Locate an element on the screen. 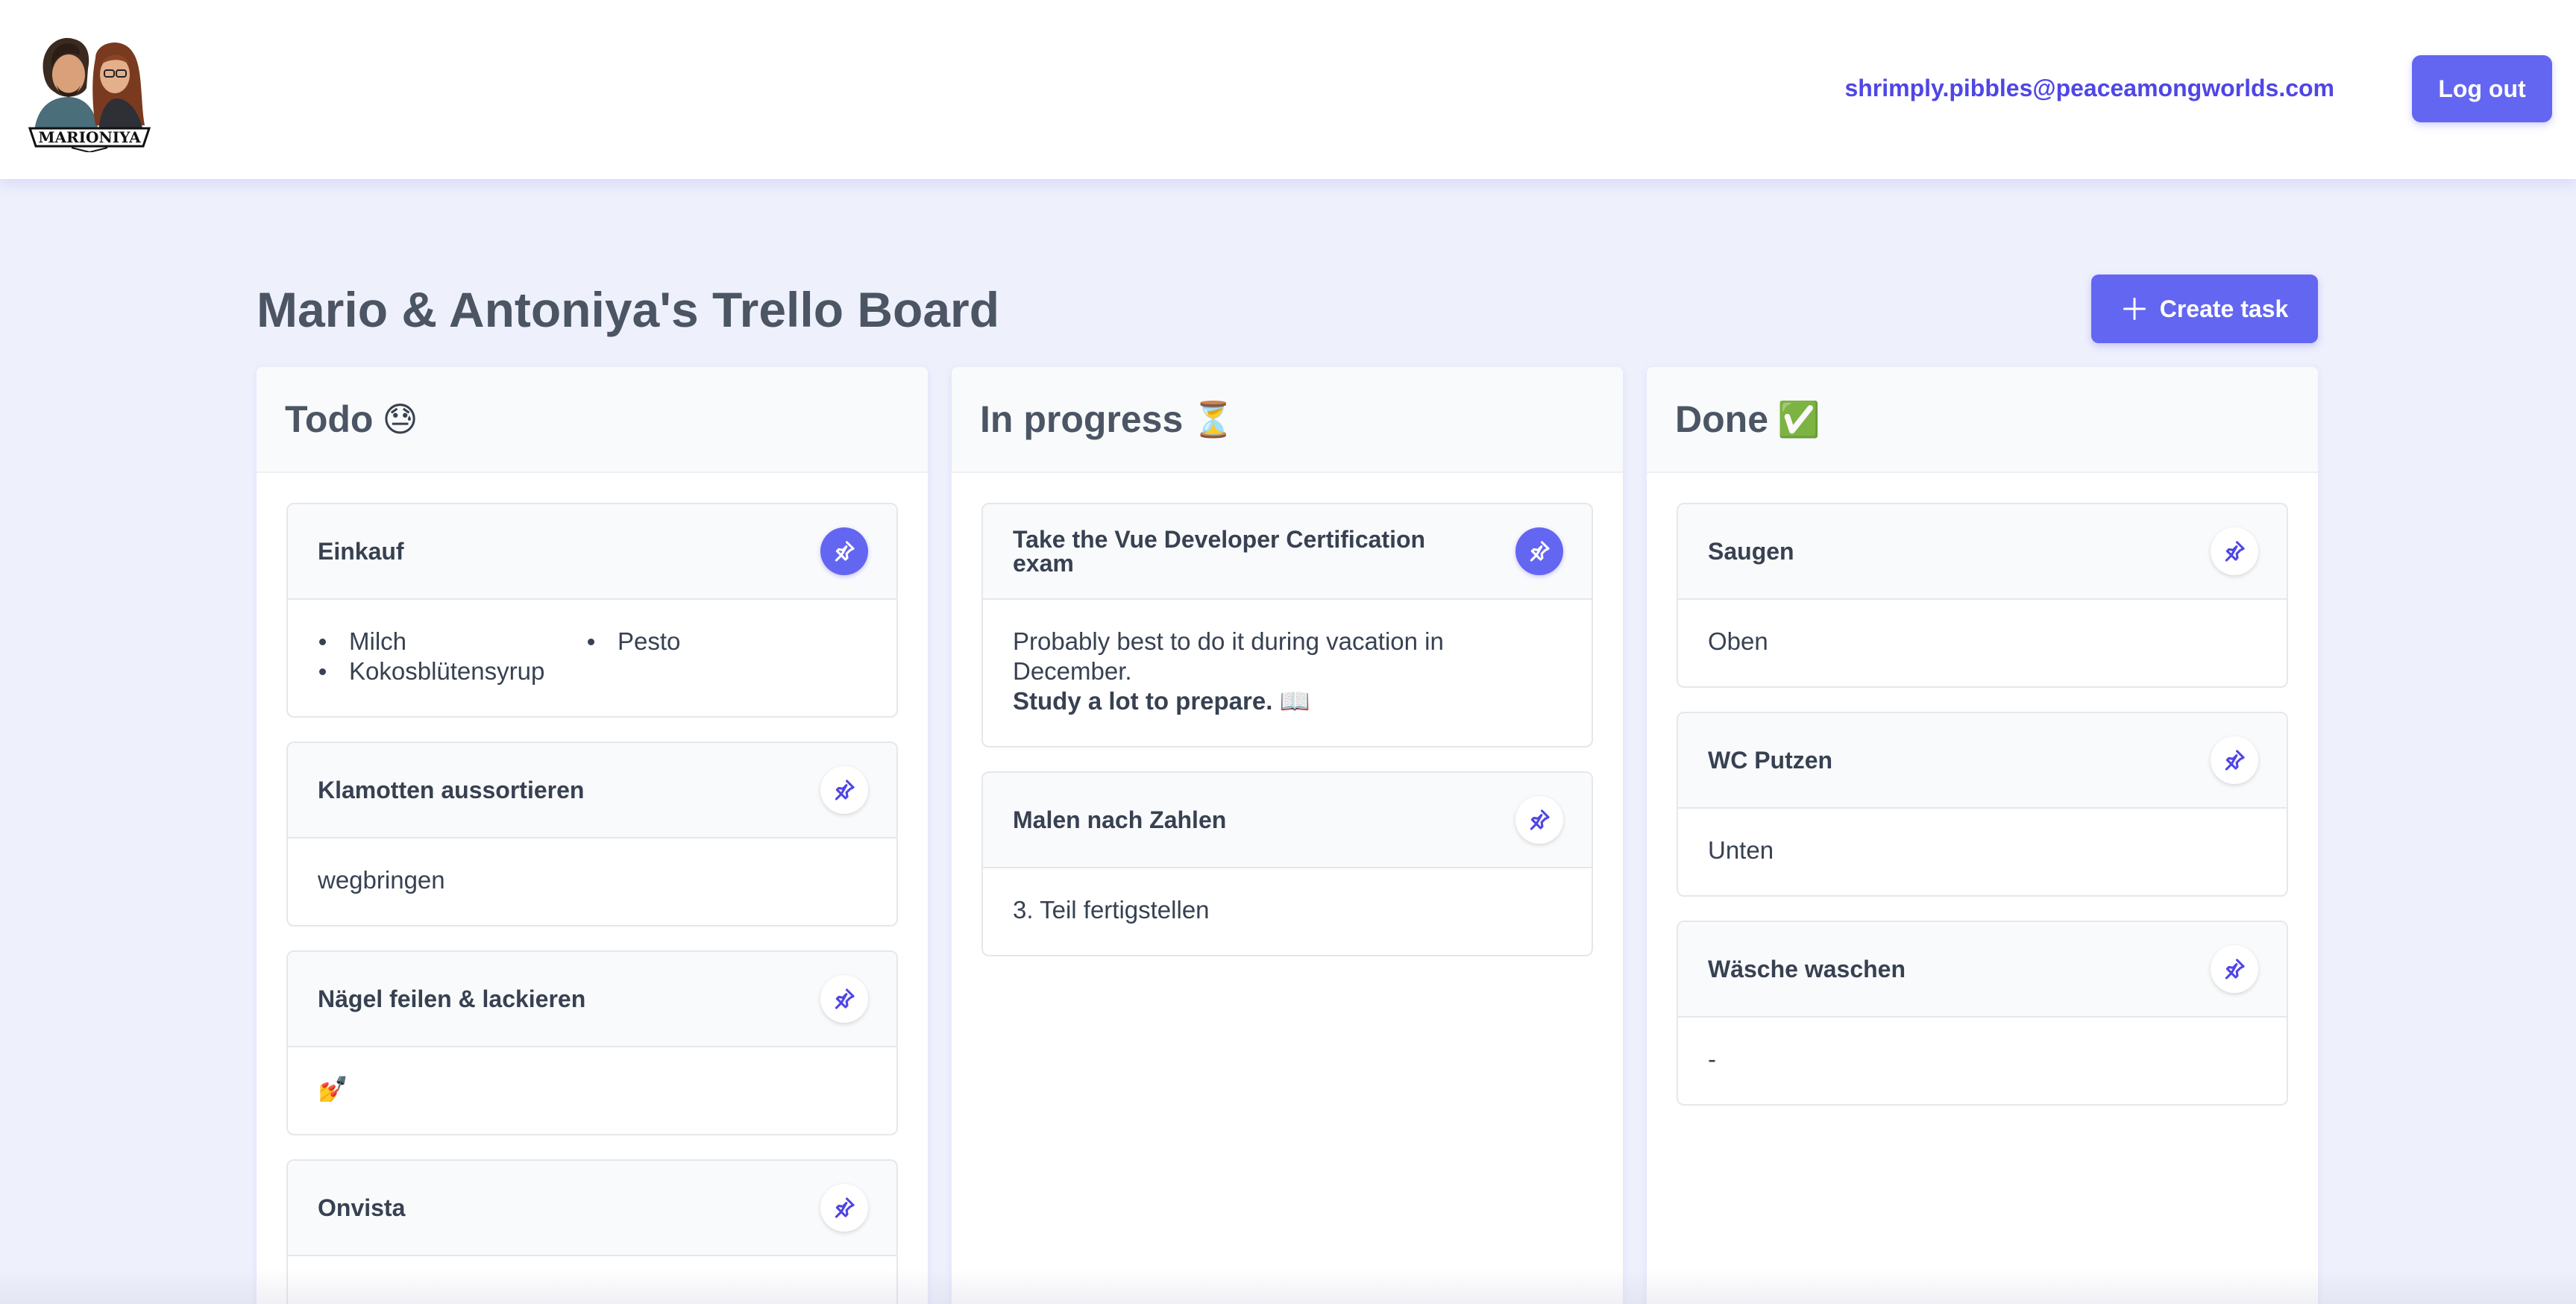 The width and height of the screenshot is (2576, 1304). card-header: WC Putzen is located at coordinates (1983, 761).